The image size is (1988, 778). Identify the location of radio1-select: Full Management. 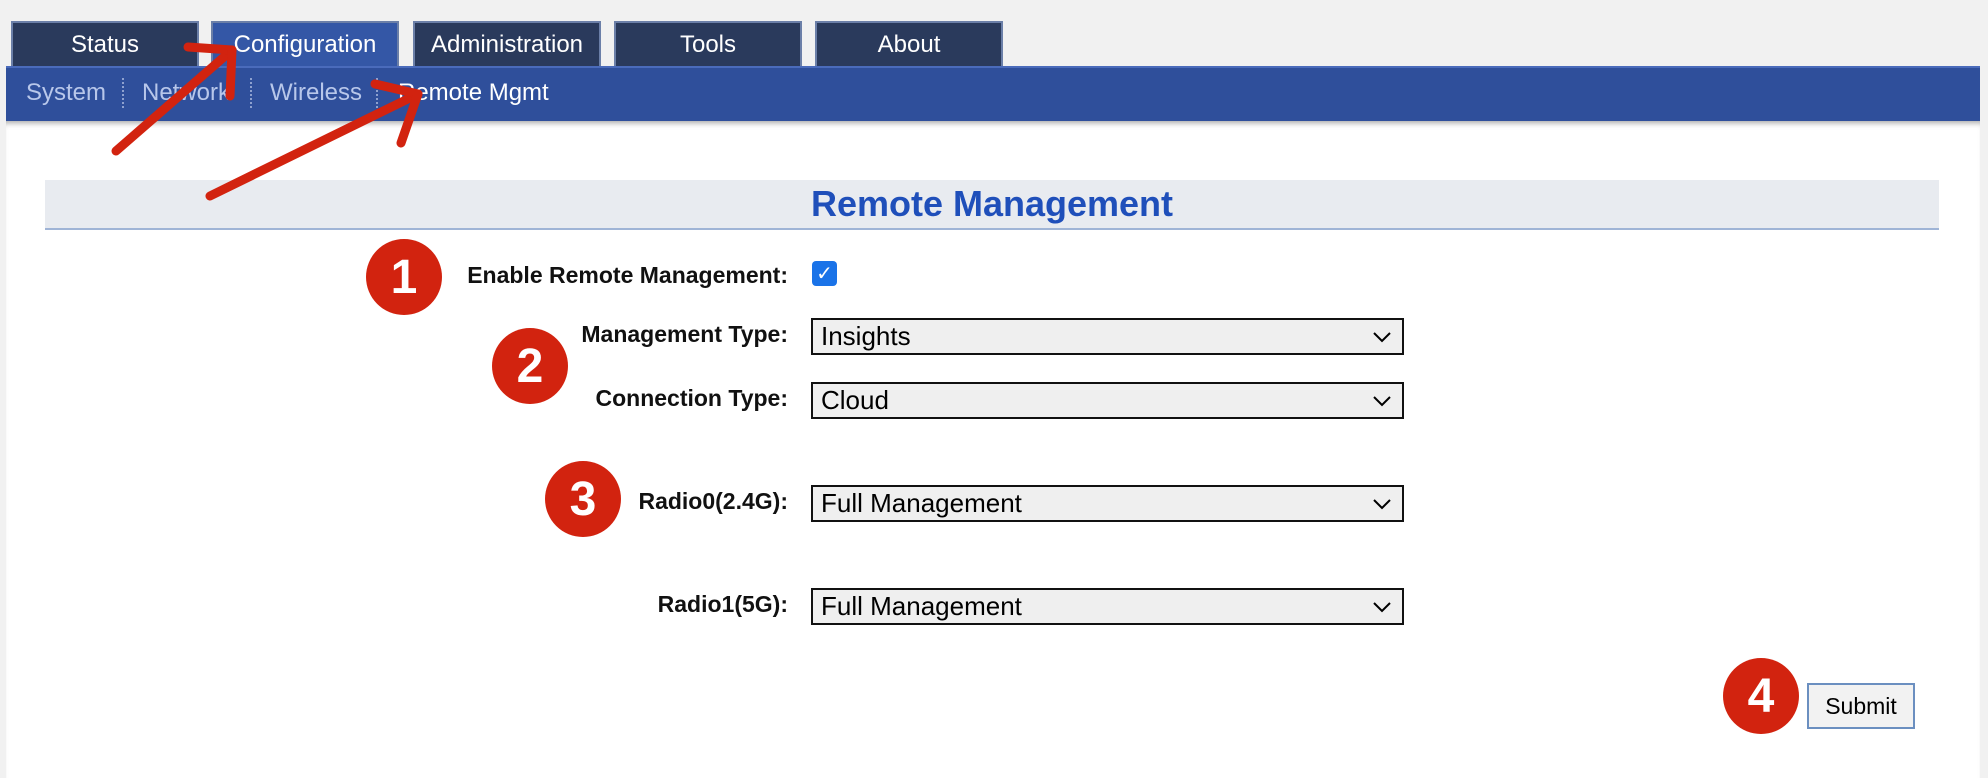
(1107, 606).